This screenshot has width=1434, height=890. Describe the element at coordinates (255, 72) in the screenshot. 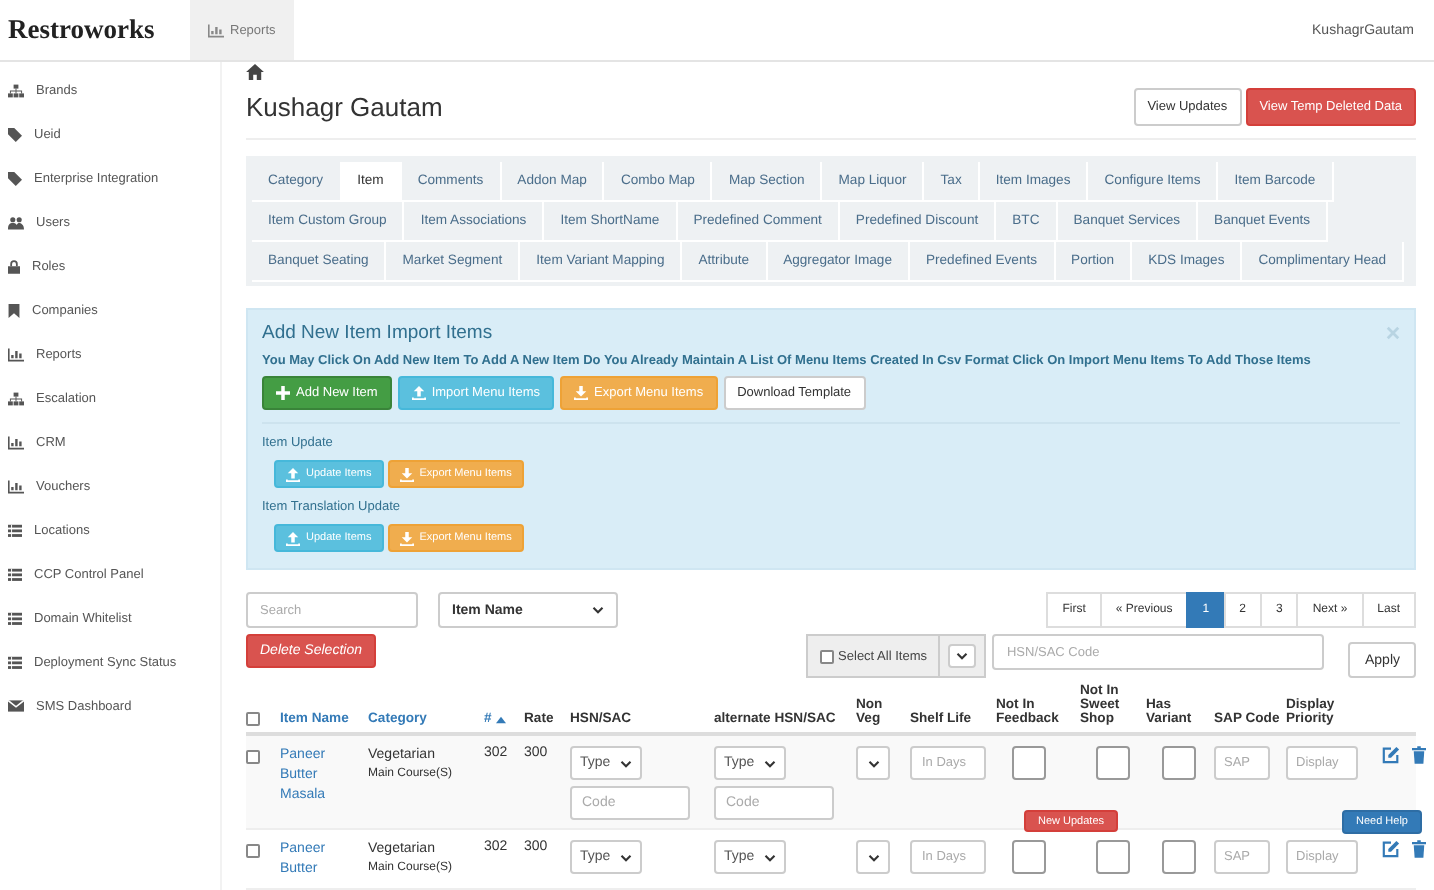

I see `home-icon` at that location.